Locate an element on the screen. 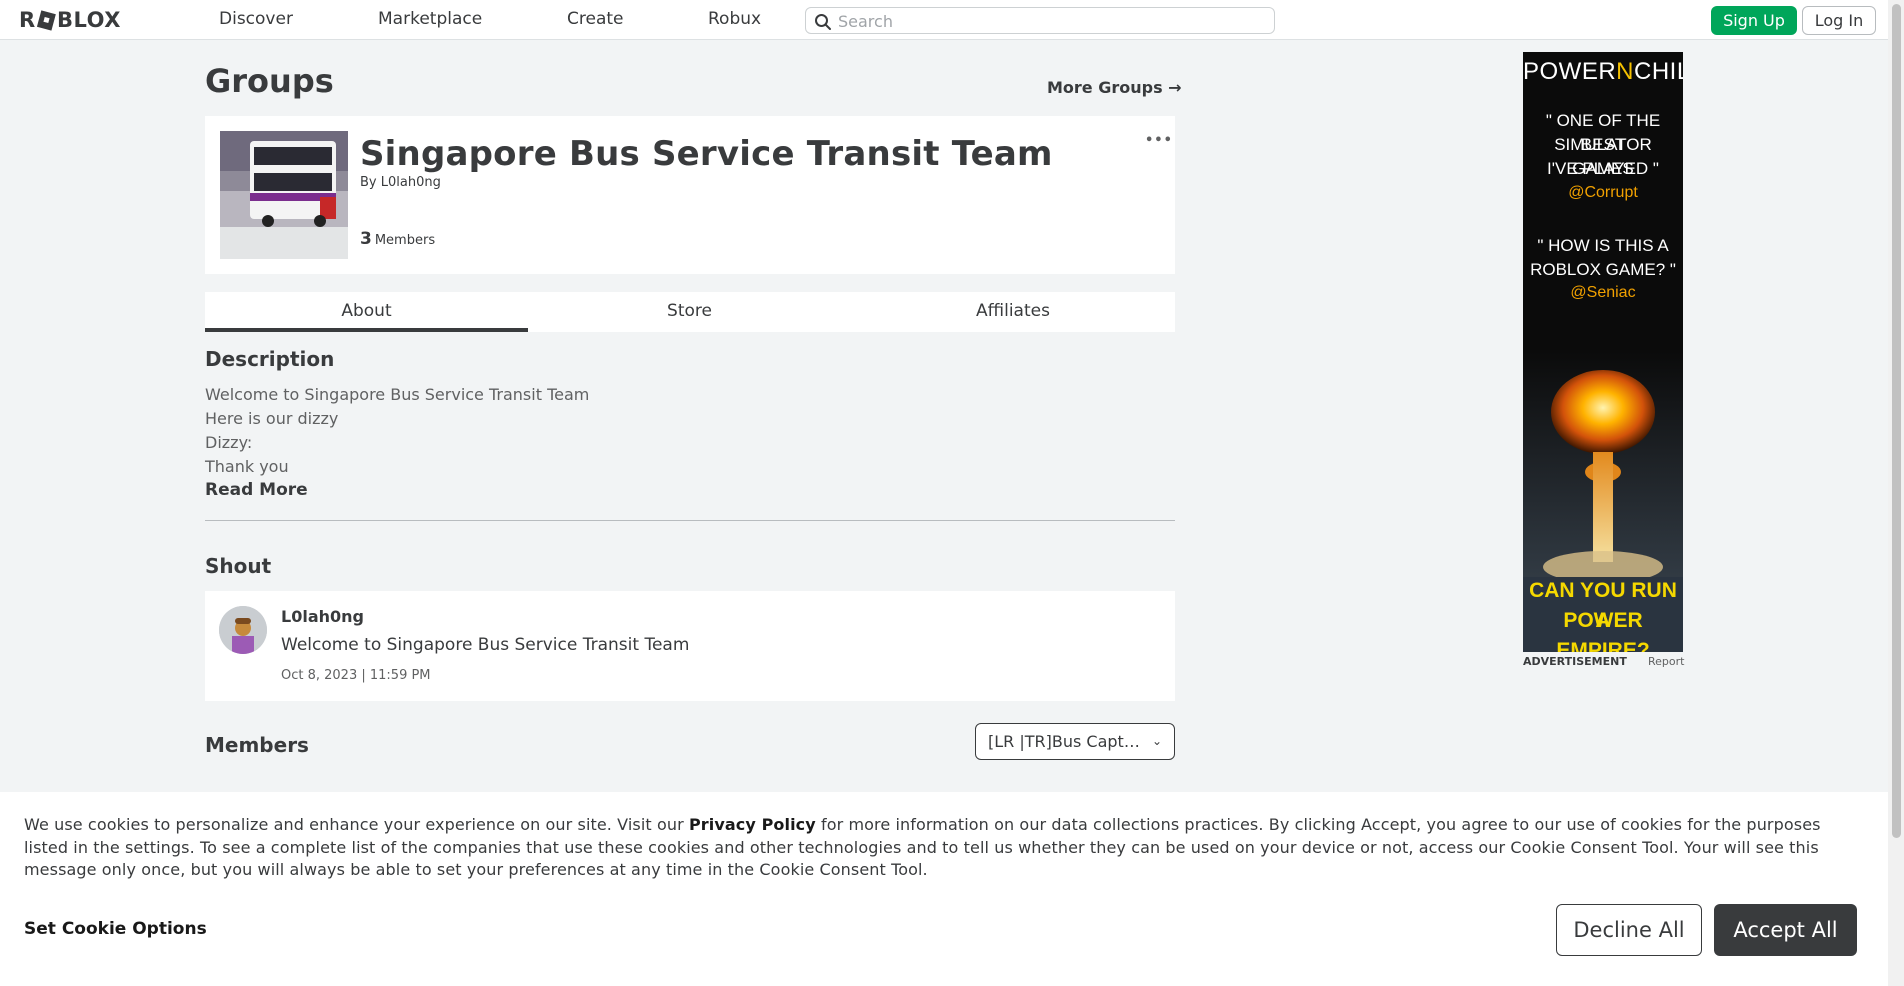  svg-text: BLOX is located at coordinates (89, 20).